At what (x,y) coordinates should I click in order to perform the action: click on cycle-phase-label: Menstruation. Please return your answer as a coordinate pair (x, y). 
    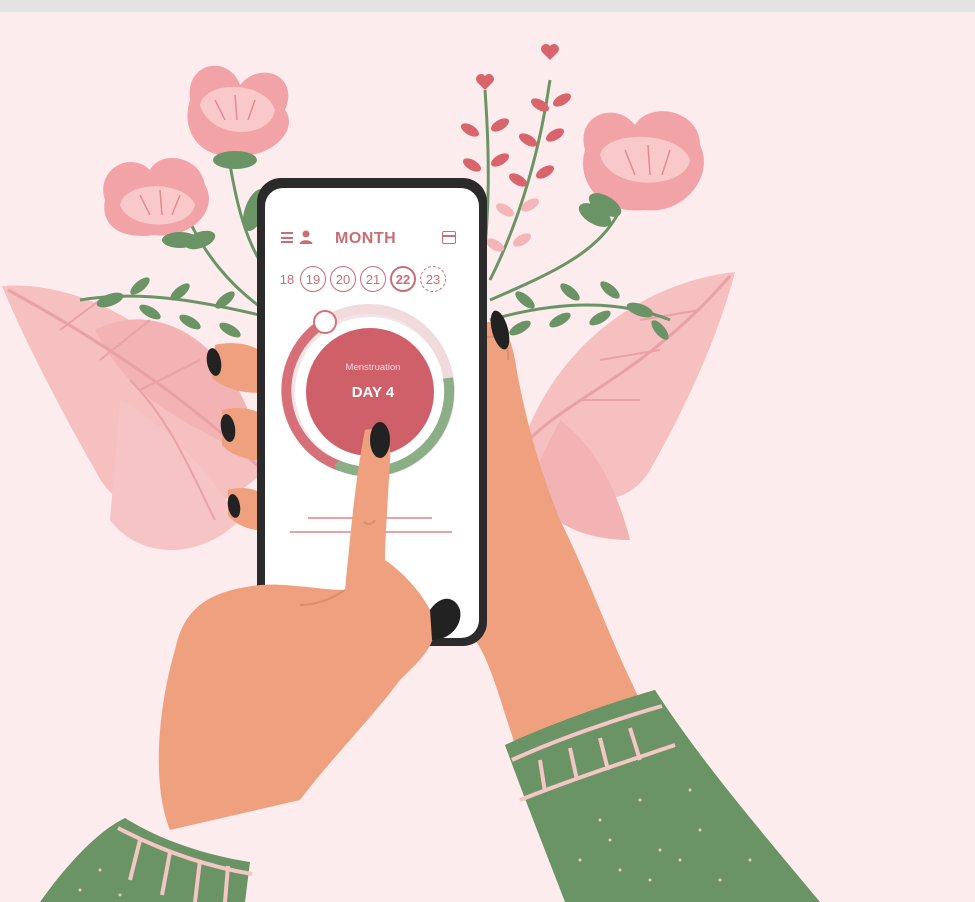
    Looking at the image, I should click on (373, 367).